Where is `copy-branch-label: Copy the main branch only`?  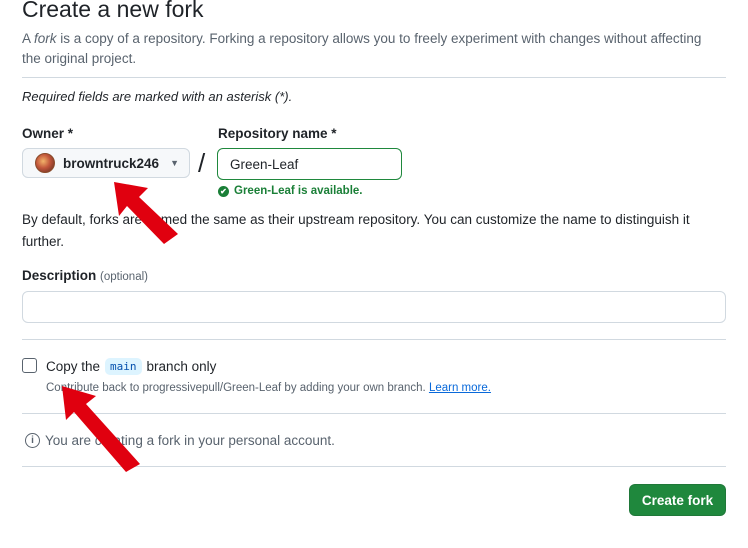 copy-branch-label: Copy the main branch only is located at coordinates (131, 366).